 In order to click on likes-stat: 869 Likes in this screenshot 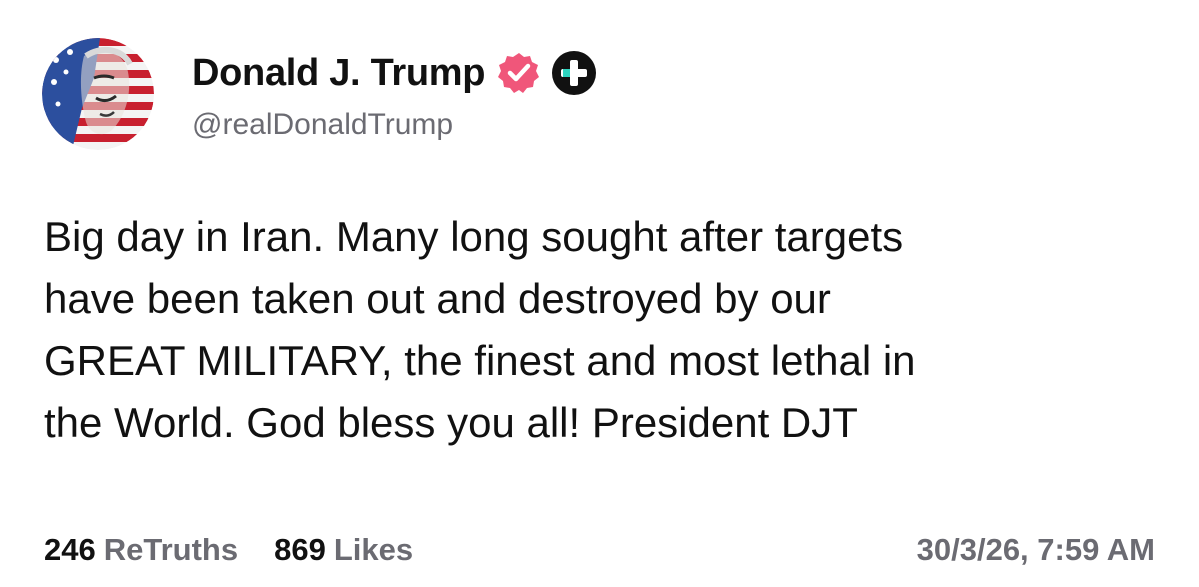, I will do `click(343, 550)`.